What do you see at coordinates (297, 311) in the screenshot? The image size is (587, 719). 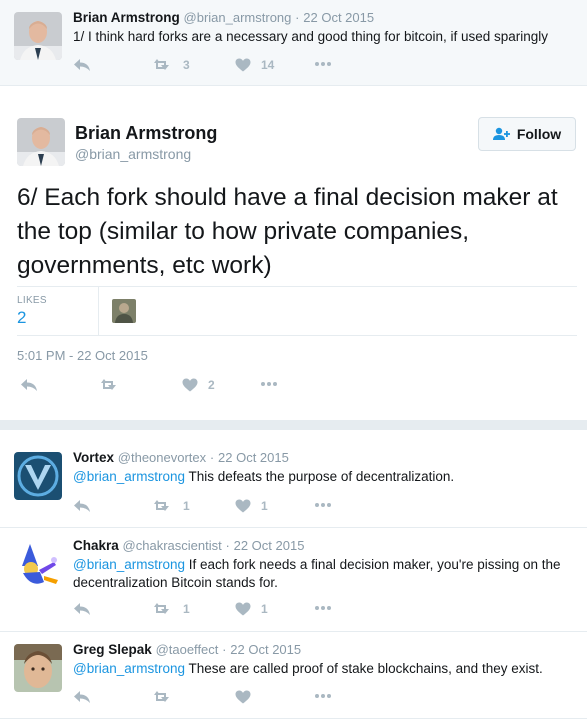 I see `tweet-stats: LIKES 2` at bounding box center [297, 311].